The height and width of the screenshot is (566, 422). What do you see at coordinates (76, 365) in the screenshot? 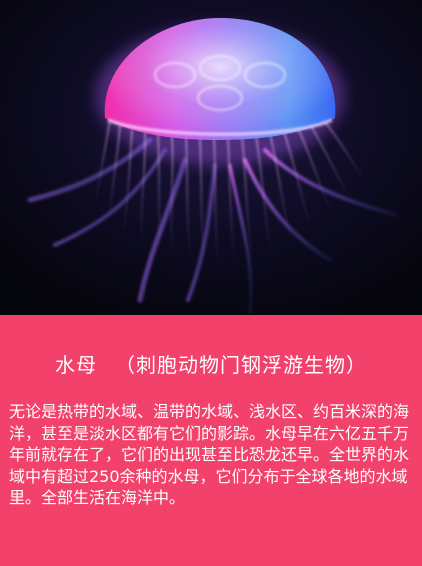
I see `title-main: 水母` at bounding box center [76, 365].